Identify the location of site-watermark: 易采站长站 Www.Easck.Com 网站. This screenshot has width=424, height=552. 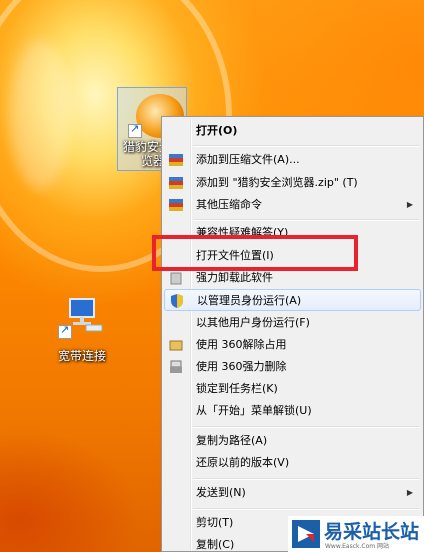
(356, 534).